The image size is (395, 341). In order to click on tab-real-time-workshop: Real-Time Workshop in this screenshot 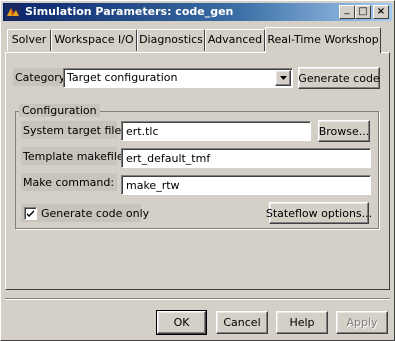, I will do `click(323, 40)`.